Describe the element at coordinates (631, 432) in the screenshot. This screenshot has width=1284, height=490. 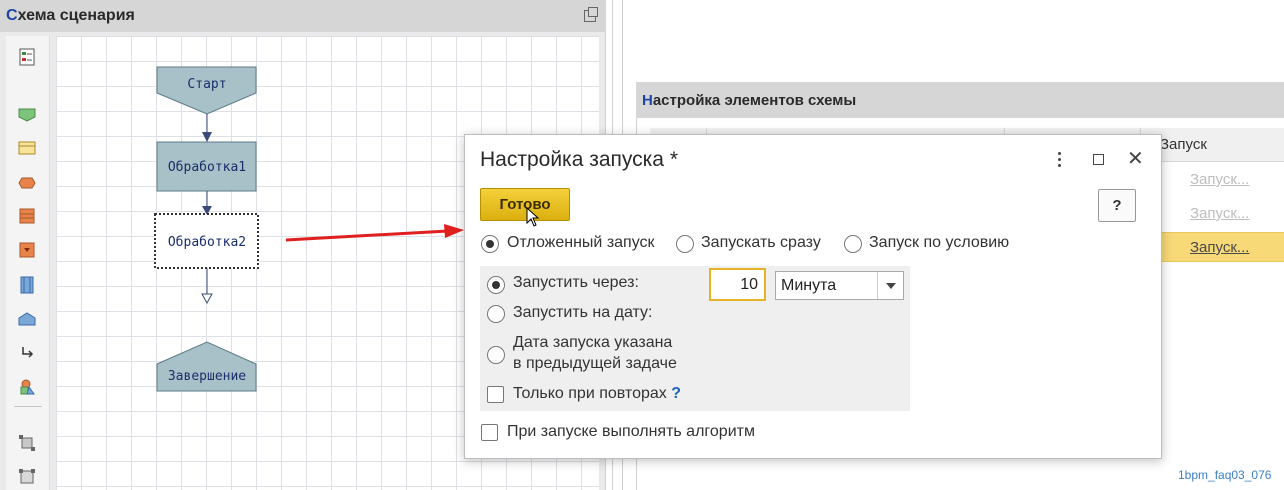
I see `run-algorithm-label: При запуске выполнять алгоритм` at that location.